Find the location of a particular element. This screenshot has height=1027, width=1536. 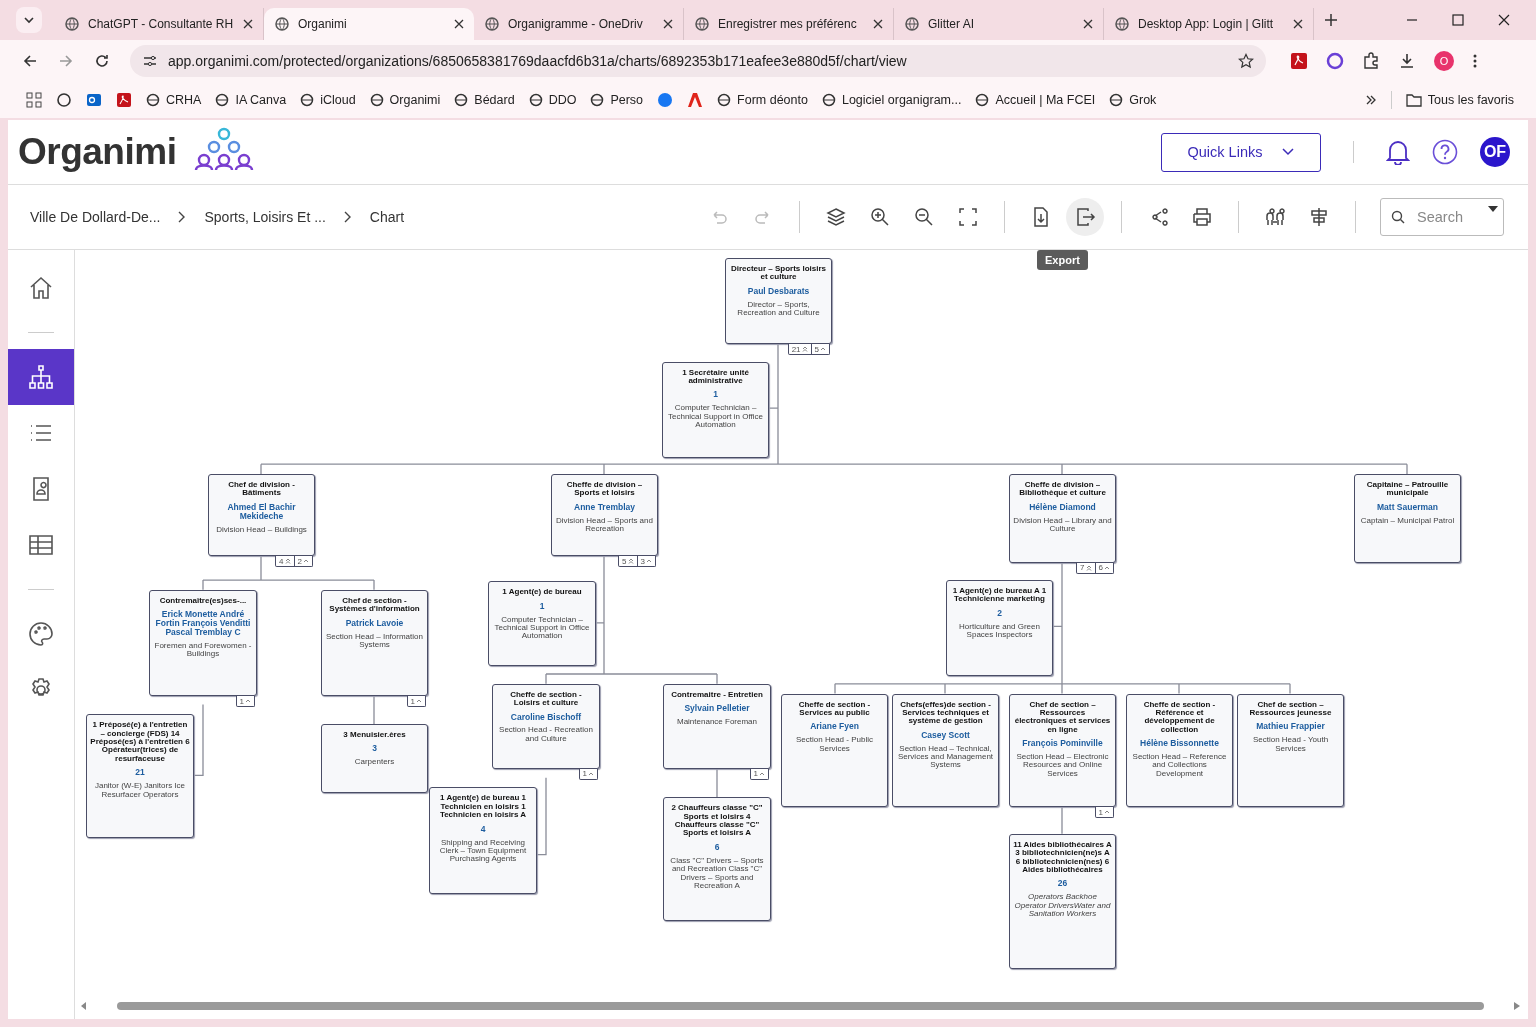

puzzle-icon is located at coordinates (1371, 61).